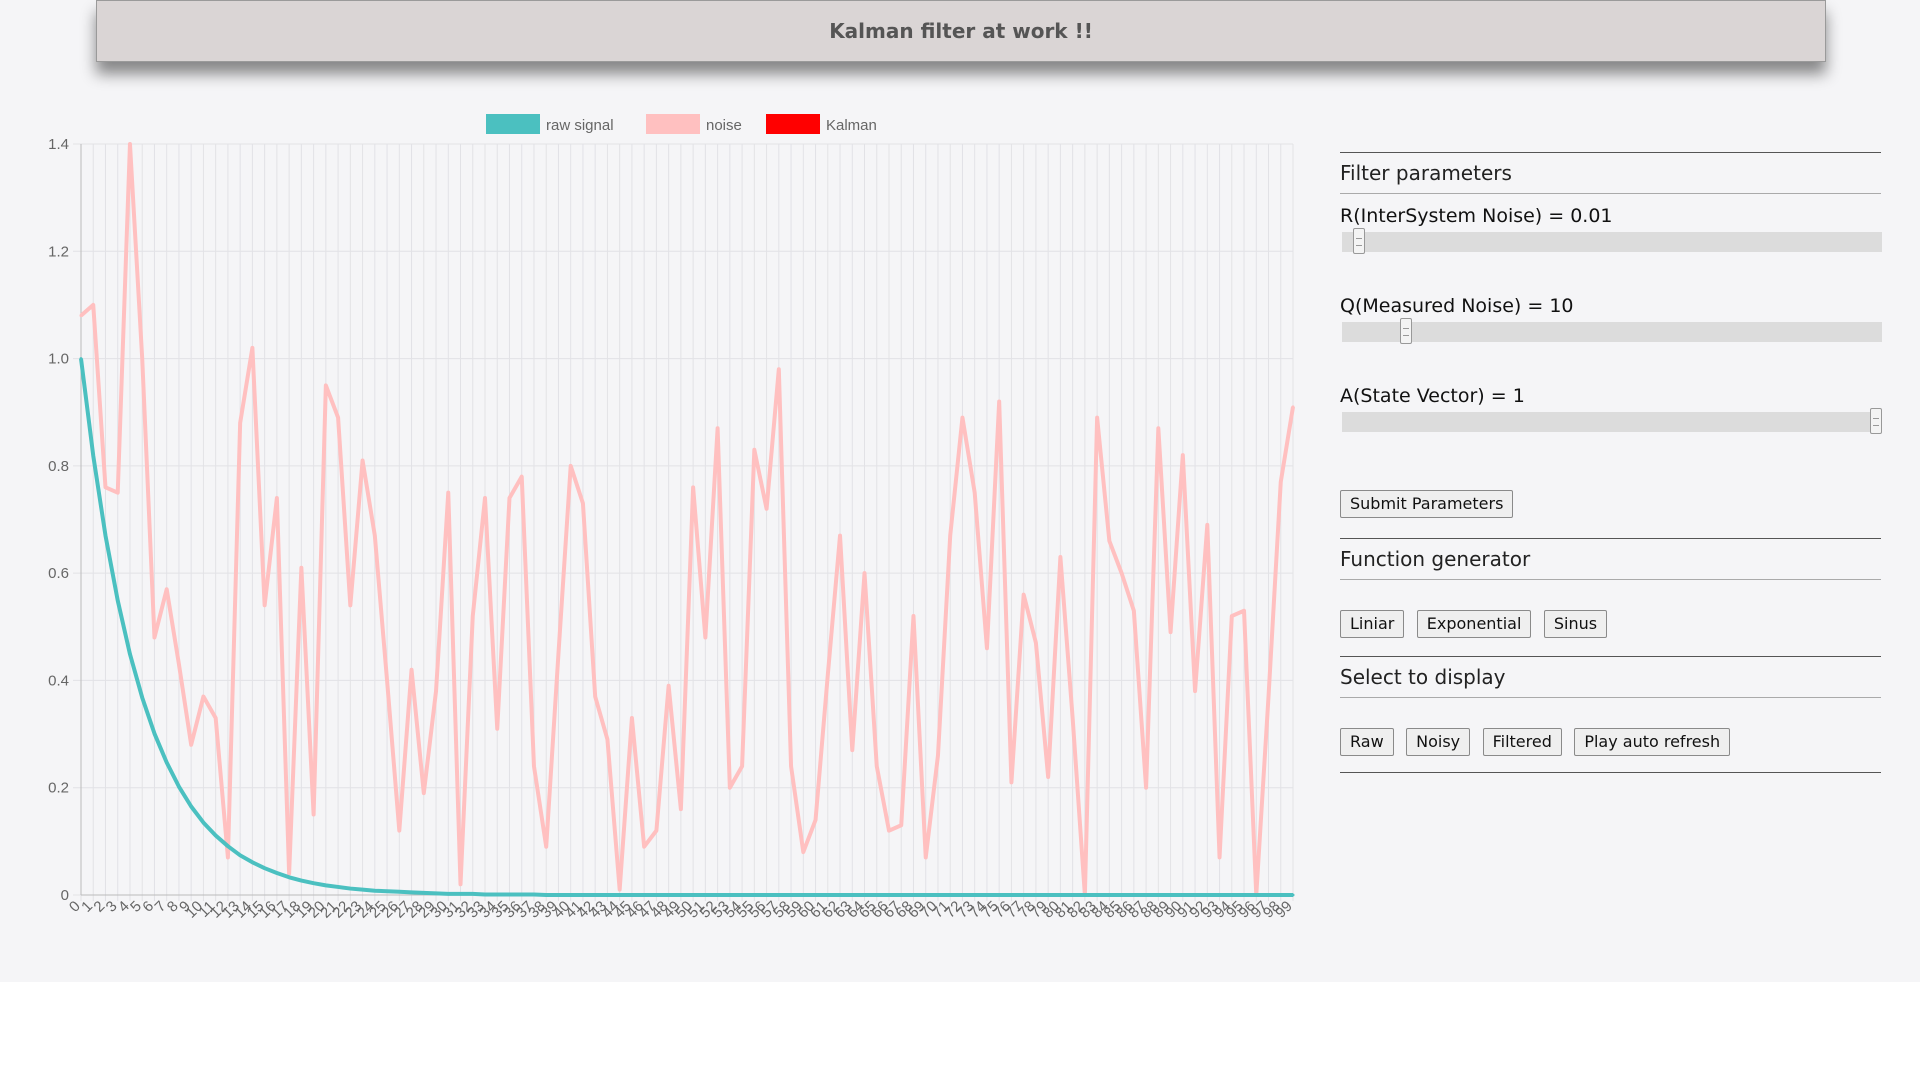 Image resolution: width=1920 pixels, height=1080 pixels. I want to click on param-r-slider, so click(1612, 241).